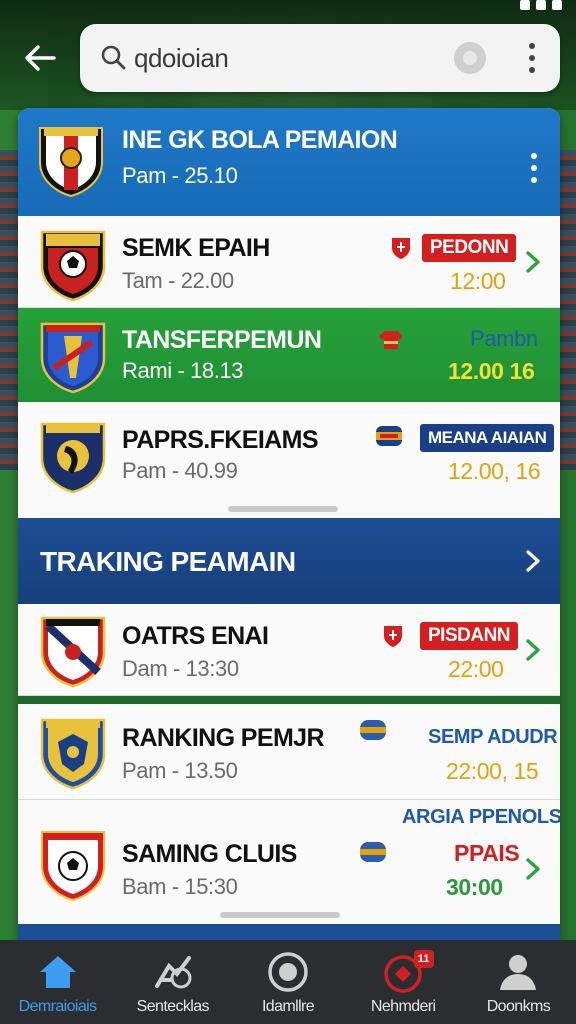  I want to click on fixtures-icon, so click(173, 972).